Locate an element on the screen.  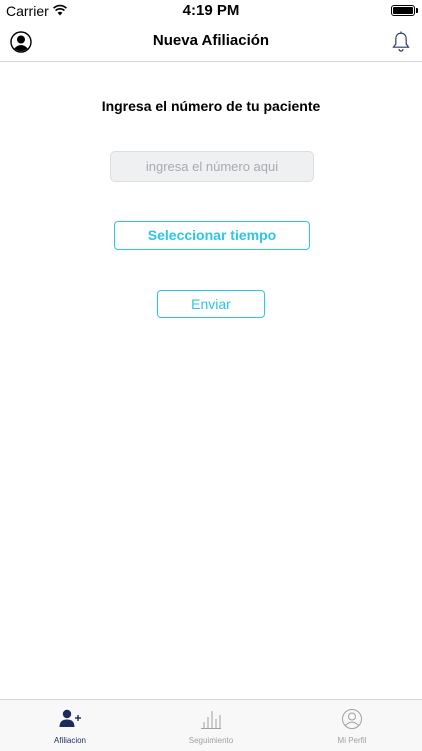
add-person-icon is located at coordinates (70, 718).